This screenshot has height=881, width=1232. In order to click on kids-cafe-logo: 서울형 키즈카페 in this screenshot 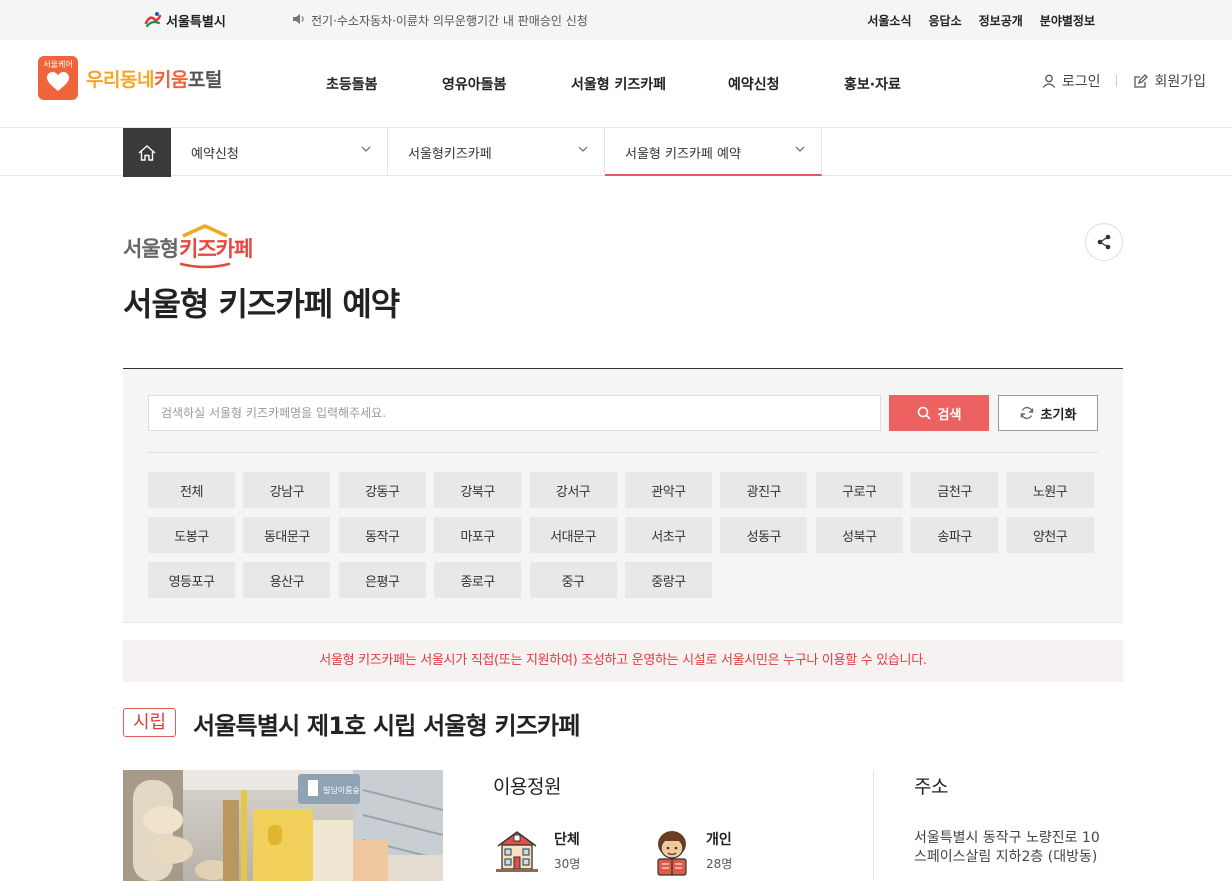, I will do `click(188, 245)`.